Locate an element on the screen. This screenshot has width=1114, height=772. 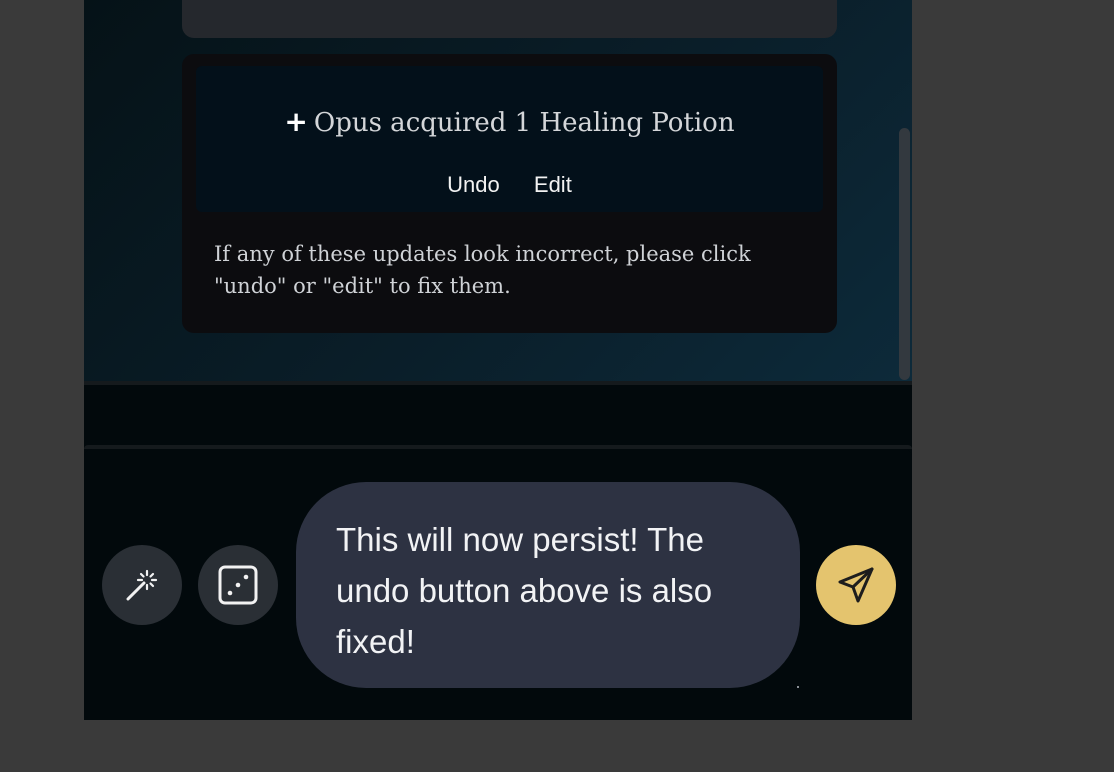
send-paper-plane-icon is located at coordinates (856, 585).